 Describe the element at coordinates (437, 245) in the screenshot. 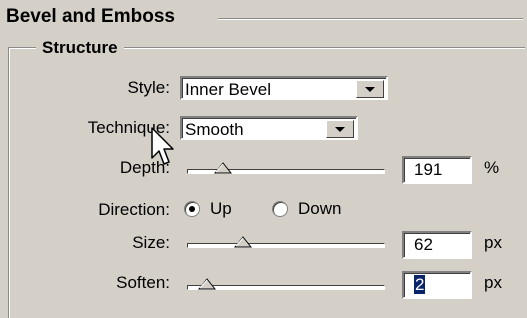

I see `size-input: 62` at that location.